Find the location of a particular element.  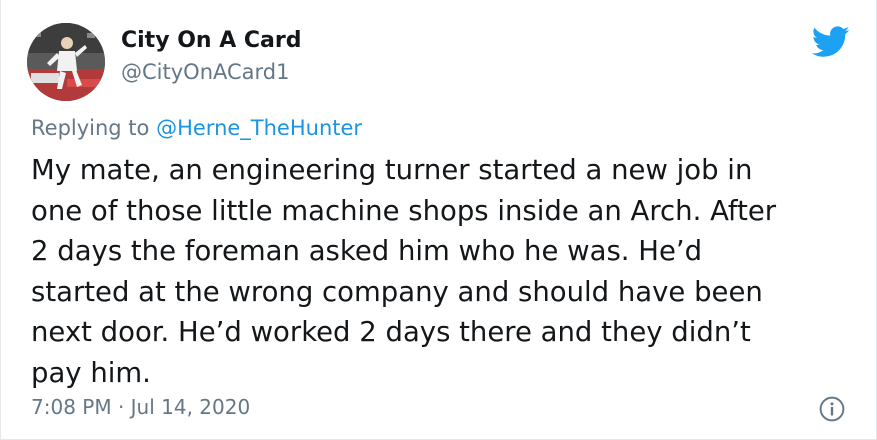

football-player-avatar is located at coordinates (66, 62).